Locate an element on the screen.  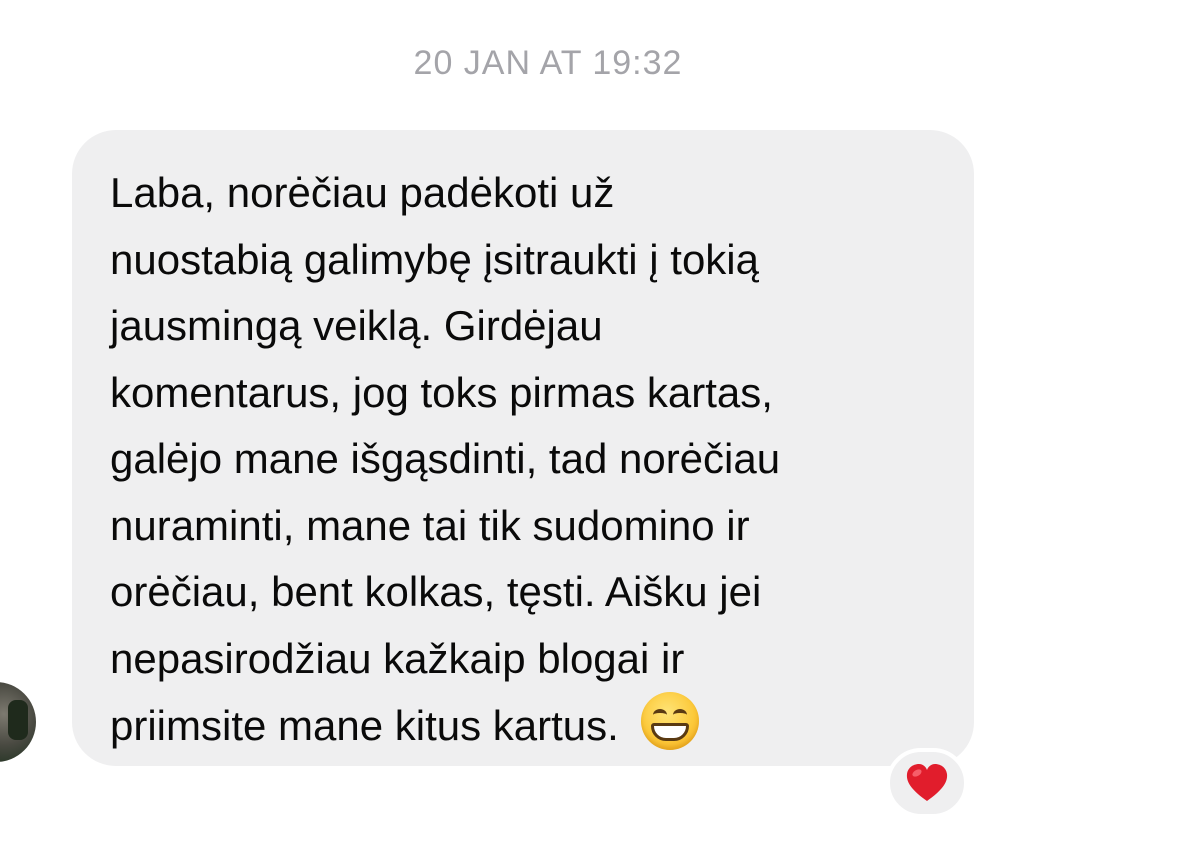
heart-reaction is located at coordinates (927, 783).